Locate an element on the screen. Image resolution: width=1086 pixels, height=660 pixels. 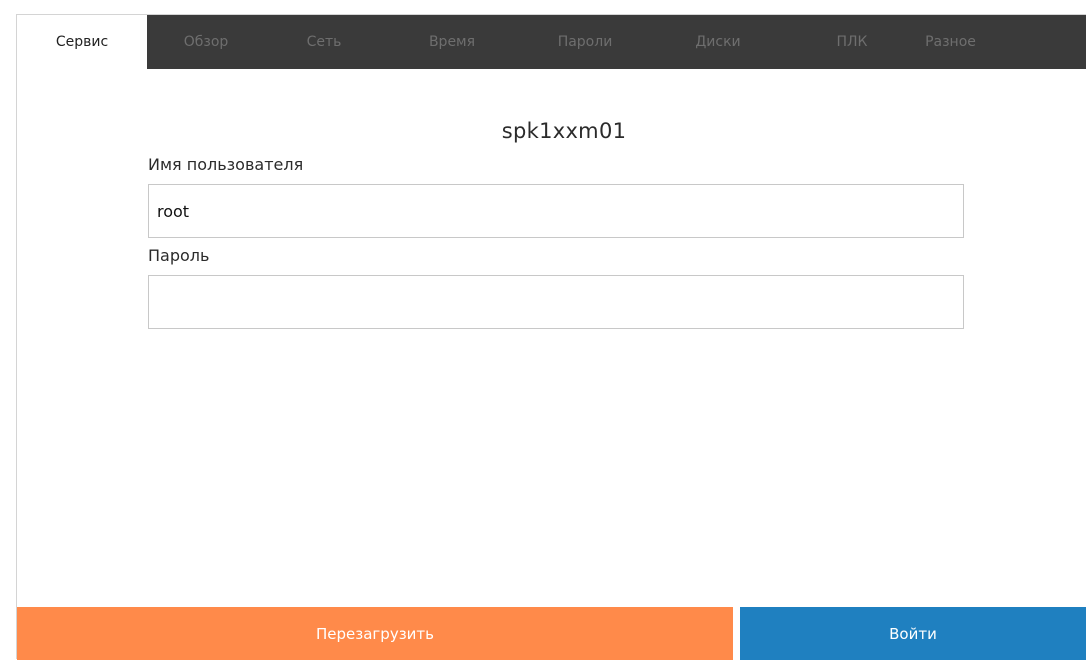
reboot-button: Перезагрузить is located at coordinates (375, 633).